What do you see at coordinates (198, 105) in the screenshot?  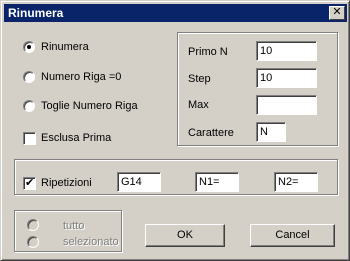 I see `max-label: Max` at bounding box center [198, 105].